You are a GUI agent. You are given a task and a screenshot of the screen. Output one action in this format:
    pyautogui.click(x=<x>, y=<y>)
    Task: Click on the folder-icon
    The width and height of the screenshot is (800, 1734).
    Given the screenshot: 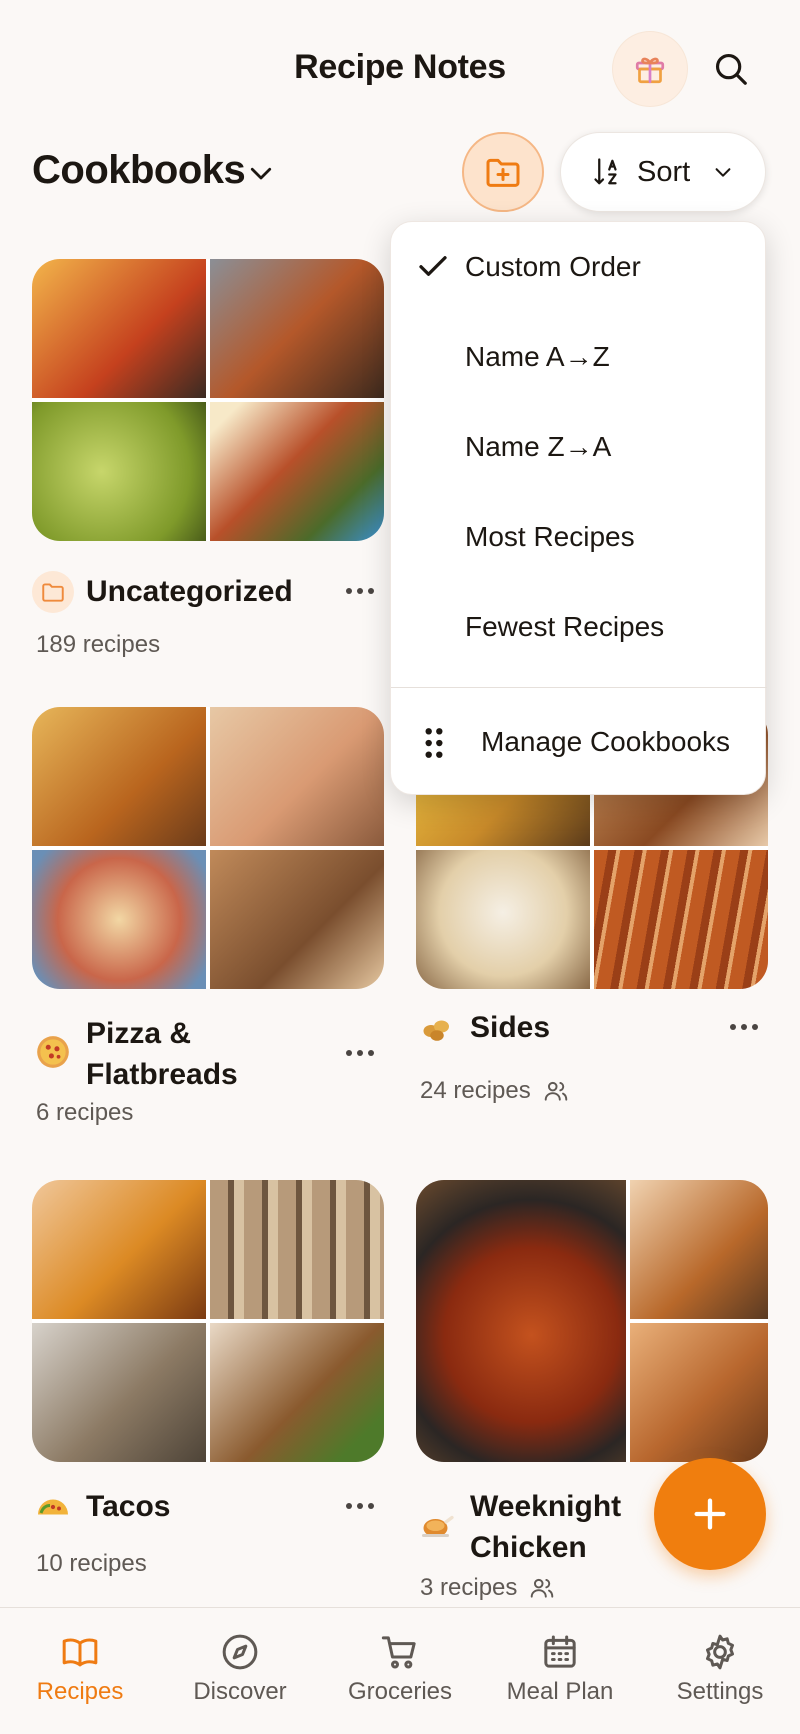 What is the action you would take?
    pyautogui.click(x=53, y=592)
    